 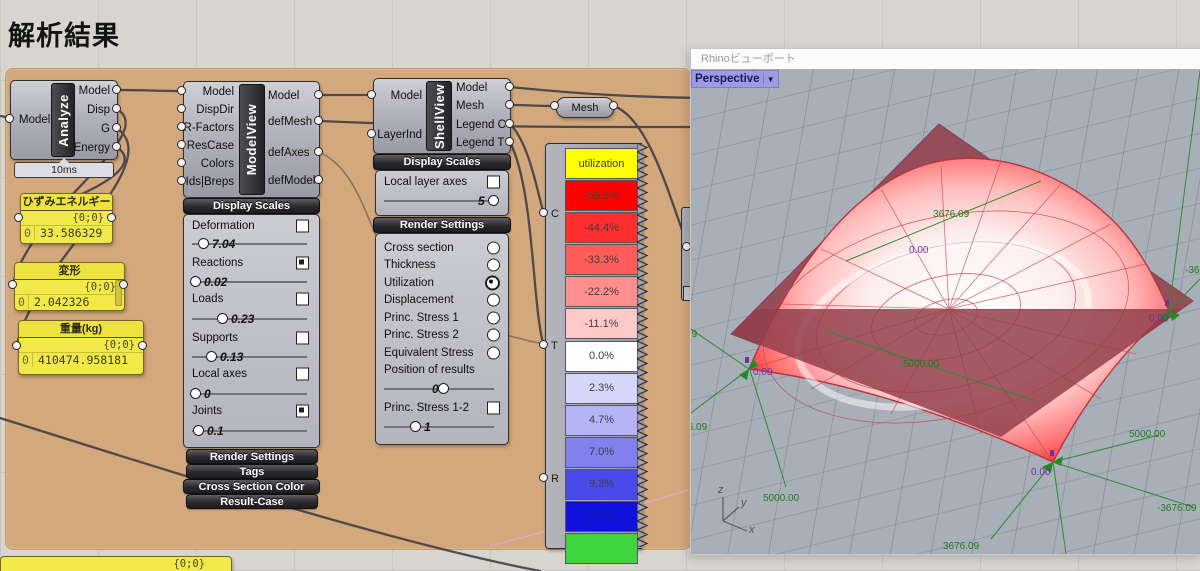 What do you see at coordinates (555, 346) in the screenshot?
I see `legend-sidebar: C T R` at bounding box center [555, 346].